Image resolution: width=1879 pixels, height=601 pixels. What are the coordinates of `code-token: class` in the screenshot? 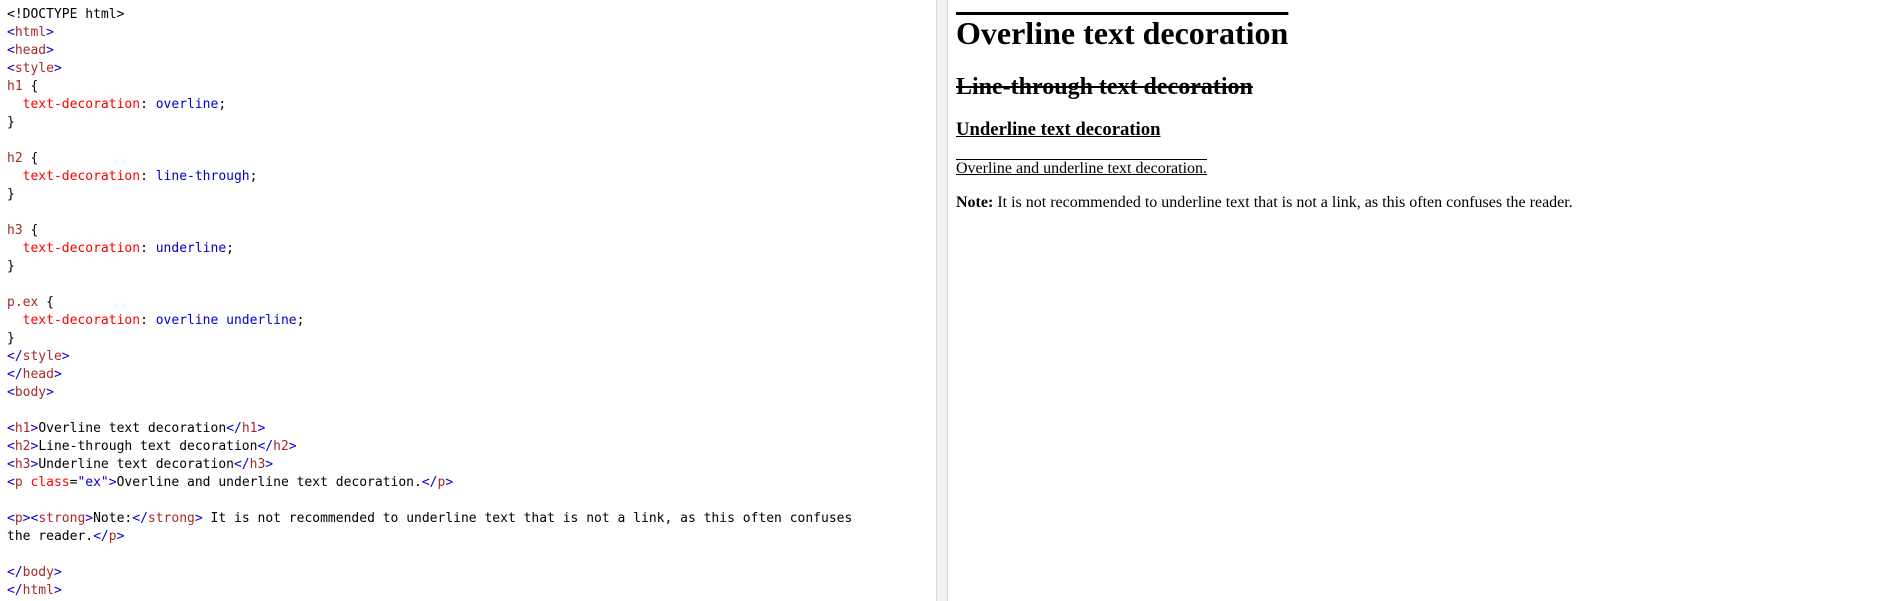 It's located at (50, 482).